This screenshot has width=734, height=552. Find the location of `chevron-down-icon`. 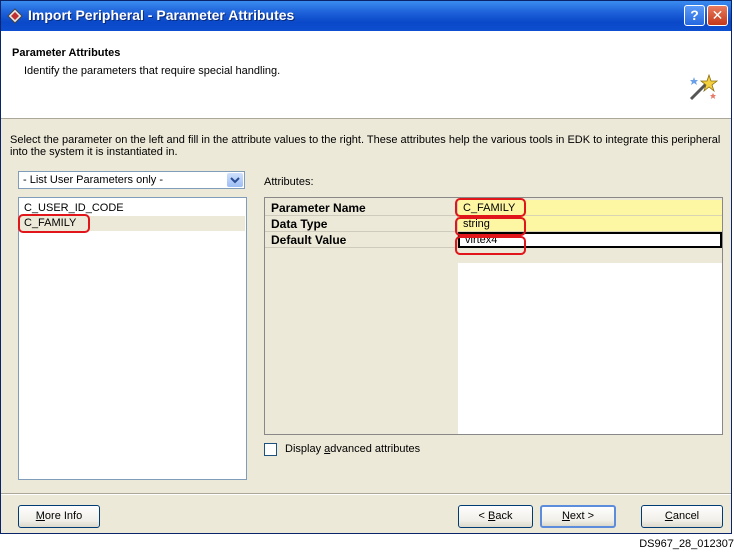

chevron-down-icon is located at coordinates (235, 180).